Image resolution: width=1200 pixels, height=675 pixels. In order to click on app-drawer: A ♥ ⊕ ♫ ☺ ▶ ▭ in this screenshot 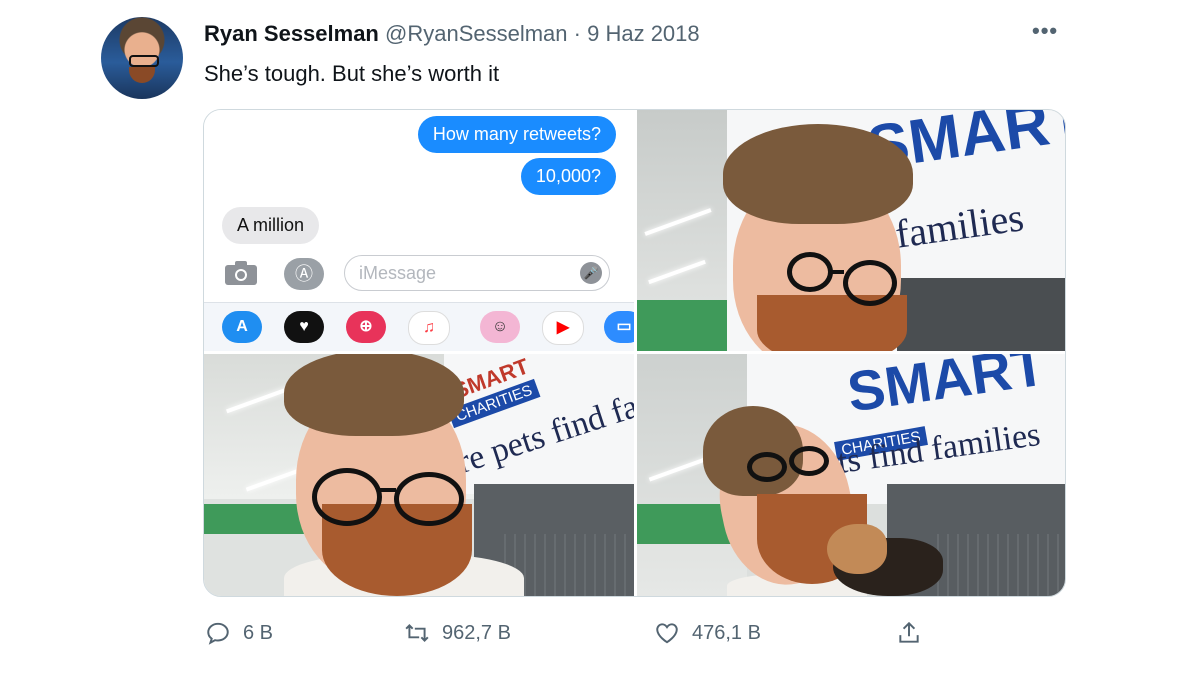, I will do `click(419, 326)`.